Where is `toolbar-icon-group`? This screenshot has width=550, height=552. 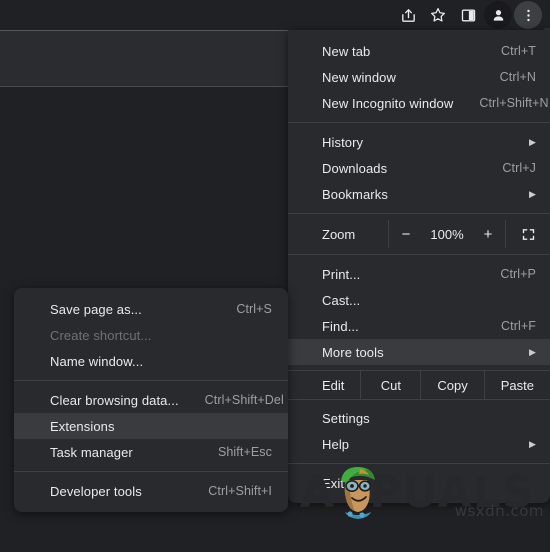
toolbar-icon-group is located at coordinates (468, 15).